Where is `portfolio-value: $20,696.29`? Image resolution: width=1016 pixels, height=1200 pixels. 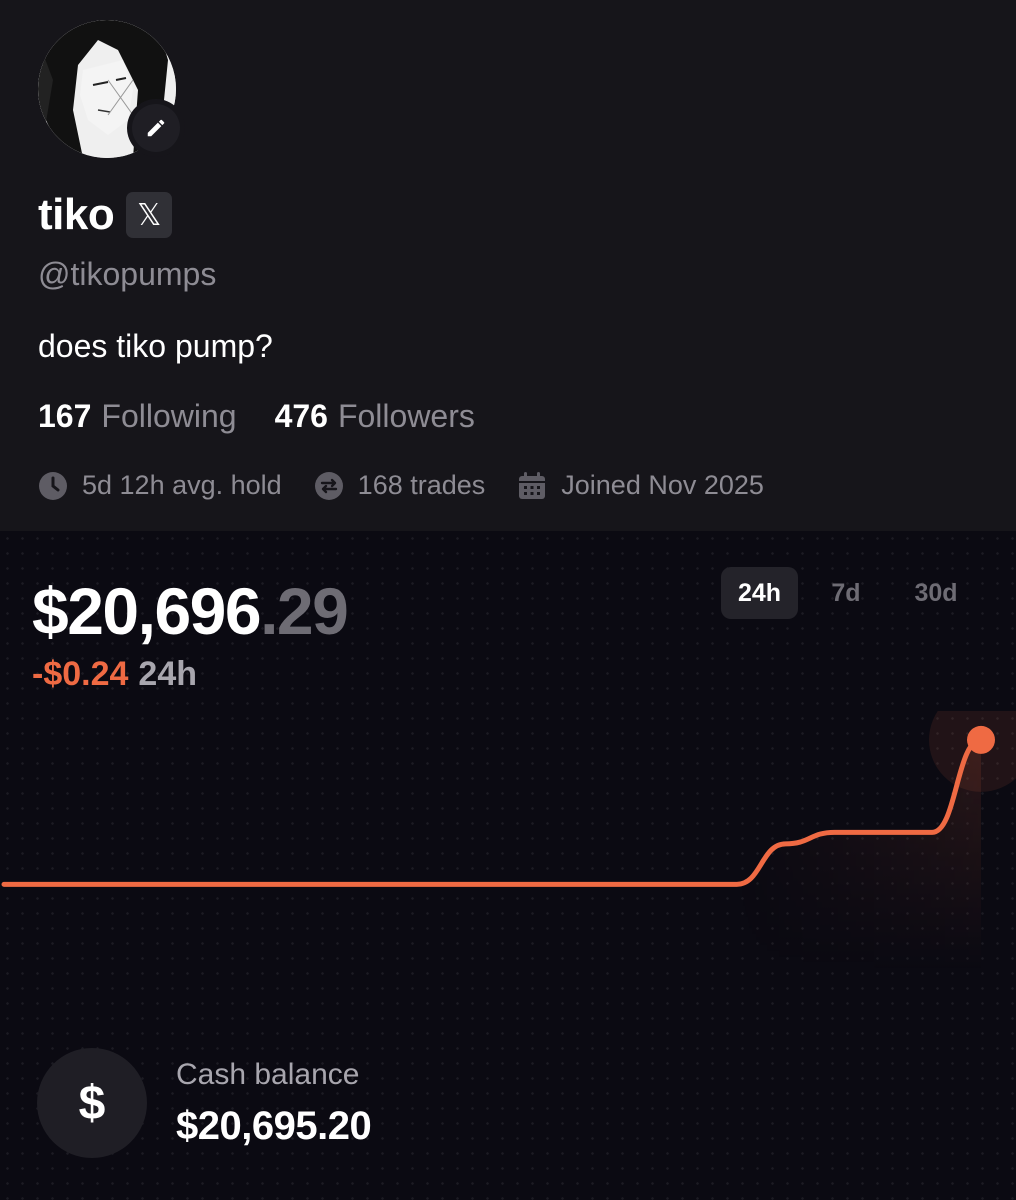
portfolio-value: $20,696.29 is located at coordinates (190, 611).